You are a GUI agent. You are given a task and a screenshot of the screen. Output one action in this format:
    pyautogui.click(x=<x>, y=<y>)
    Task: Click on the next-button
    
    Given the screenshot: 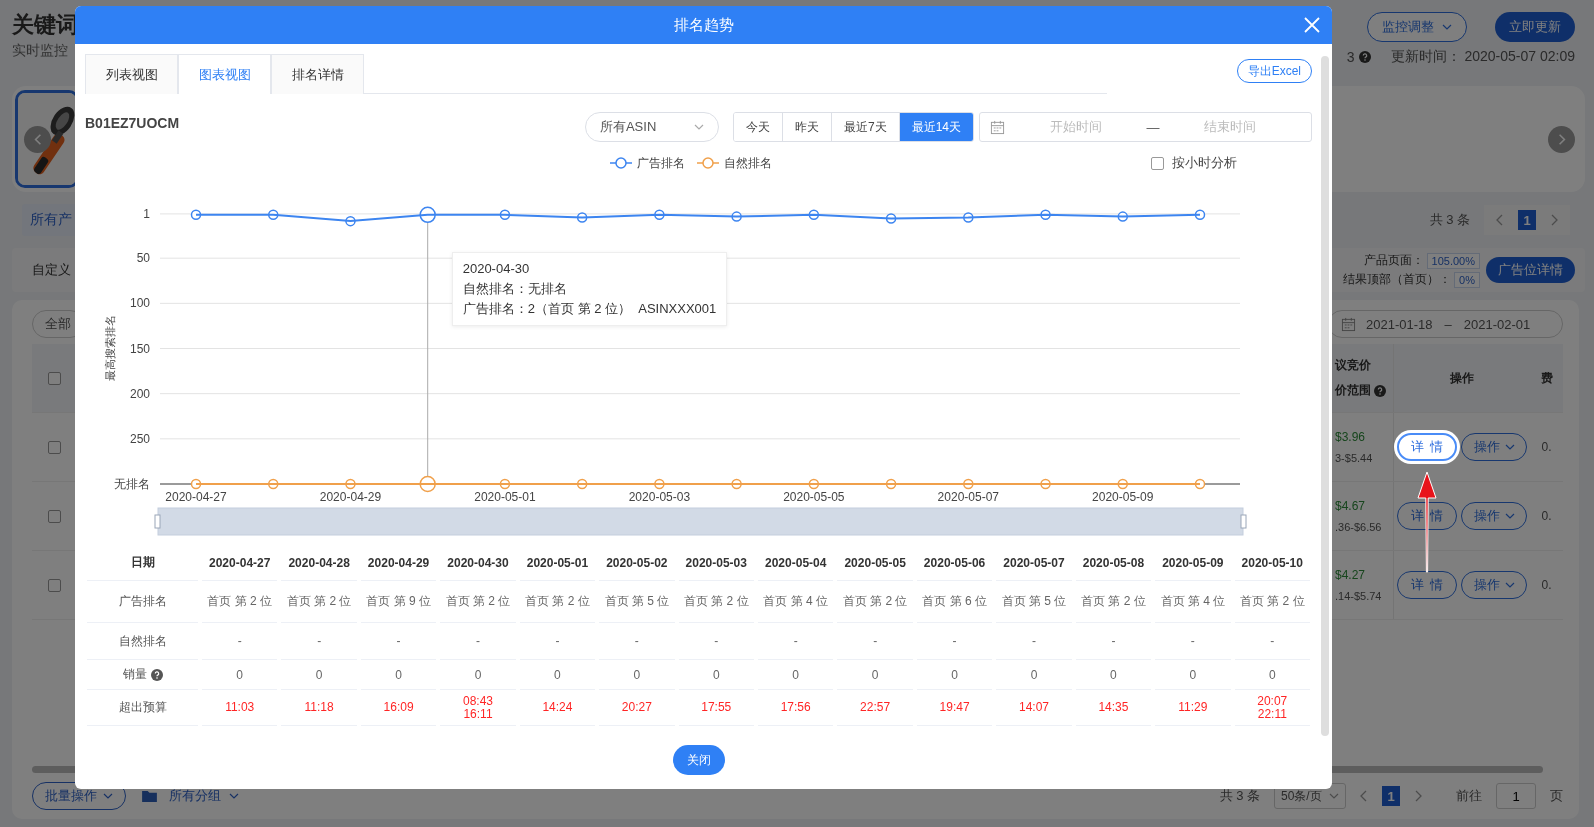 What is the action you would take?
    pyautogui.click(x=1561, y=139)
    